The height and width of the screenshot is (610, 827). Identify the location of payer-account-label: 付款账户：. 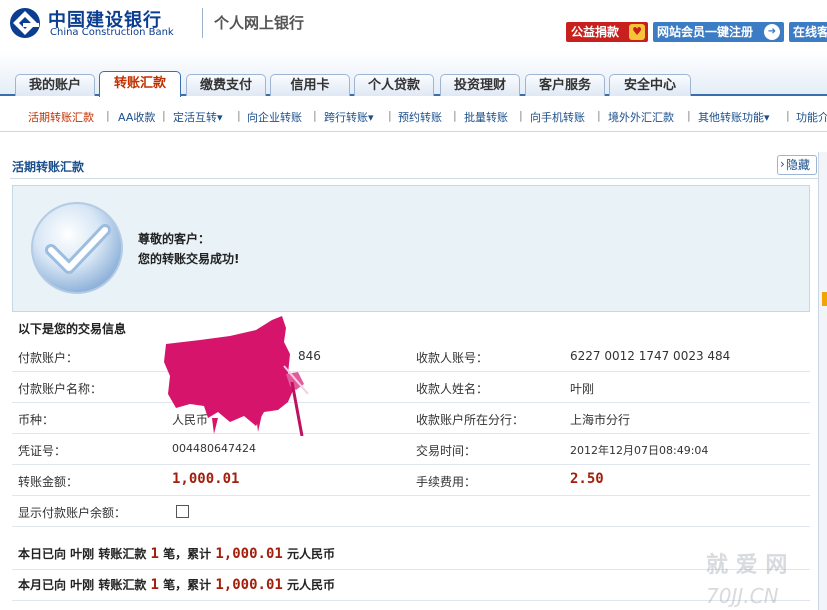
(48, 358).